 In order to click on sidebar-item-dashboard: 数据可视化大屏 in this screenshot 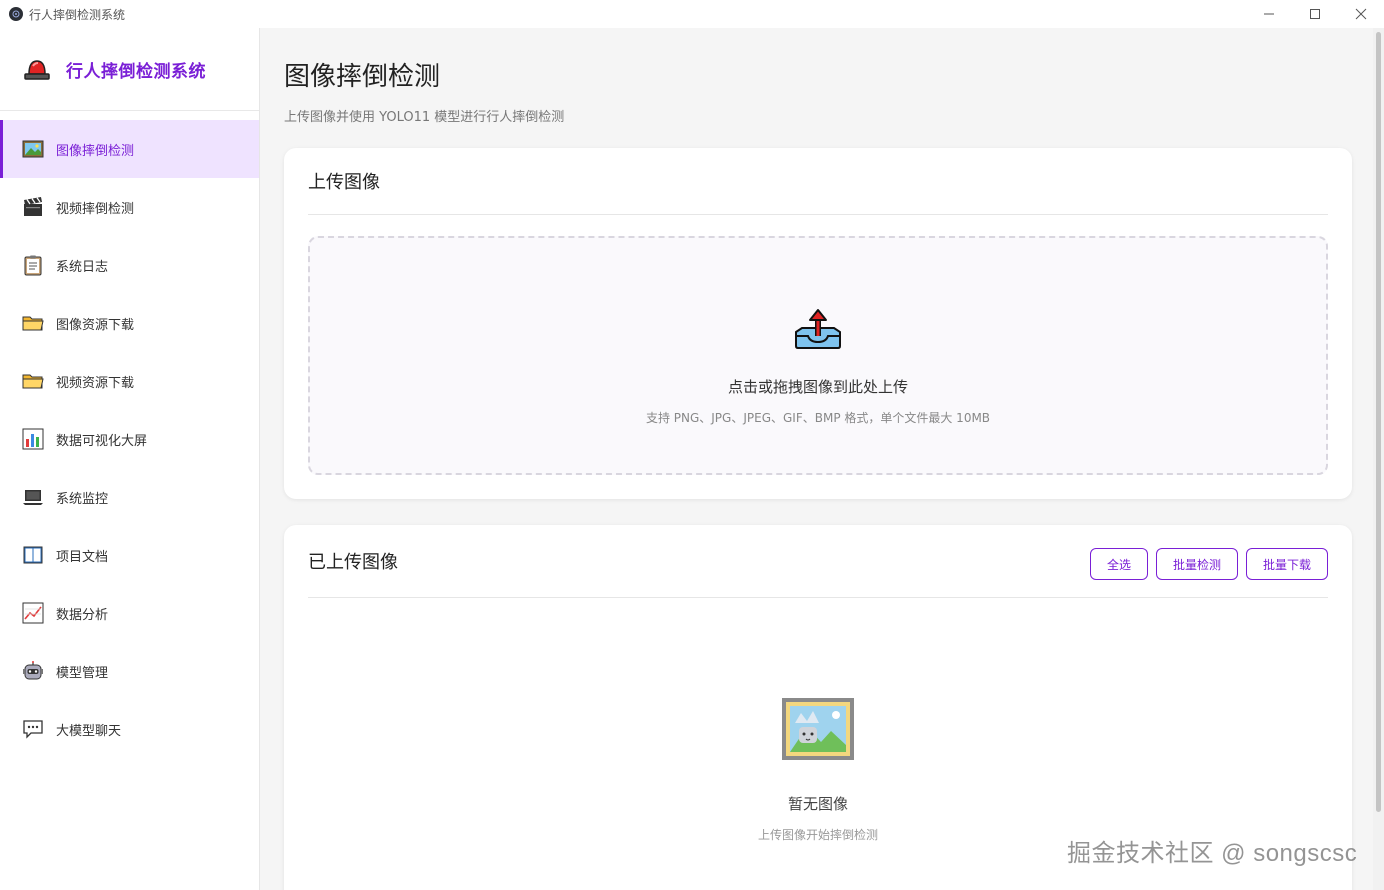, I will do `click(129, 439)`.